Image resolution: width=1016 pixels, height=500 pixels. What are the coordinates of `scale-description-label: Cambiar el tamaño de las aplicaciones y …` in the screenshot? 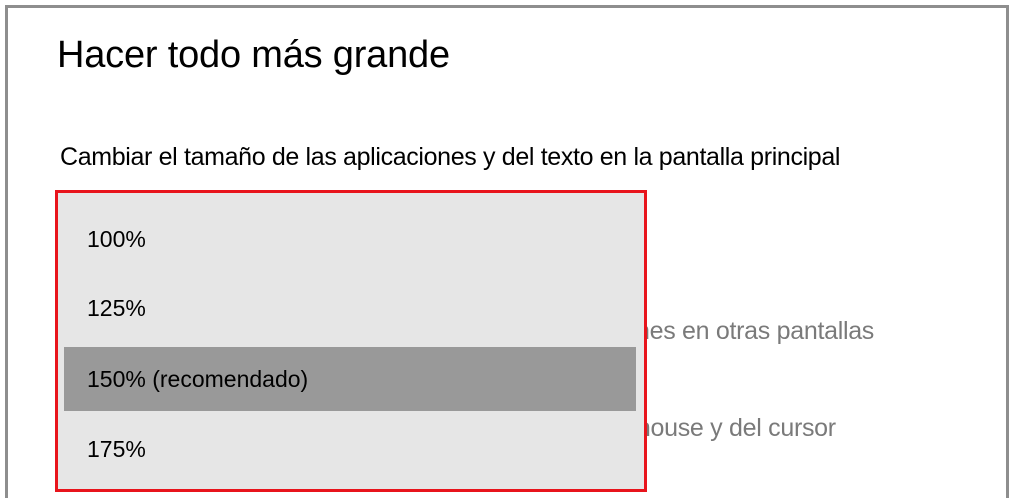 It's located at (450, 157).